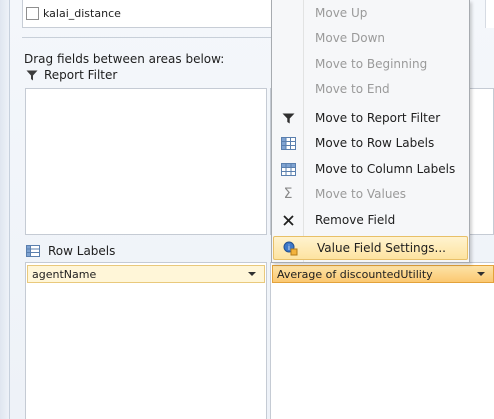  I want to click on field-label: kalai_distance, so click(82, 13).